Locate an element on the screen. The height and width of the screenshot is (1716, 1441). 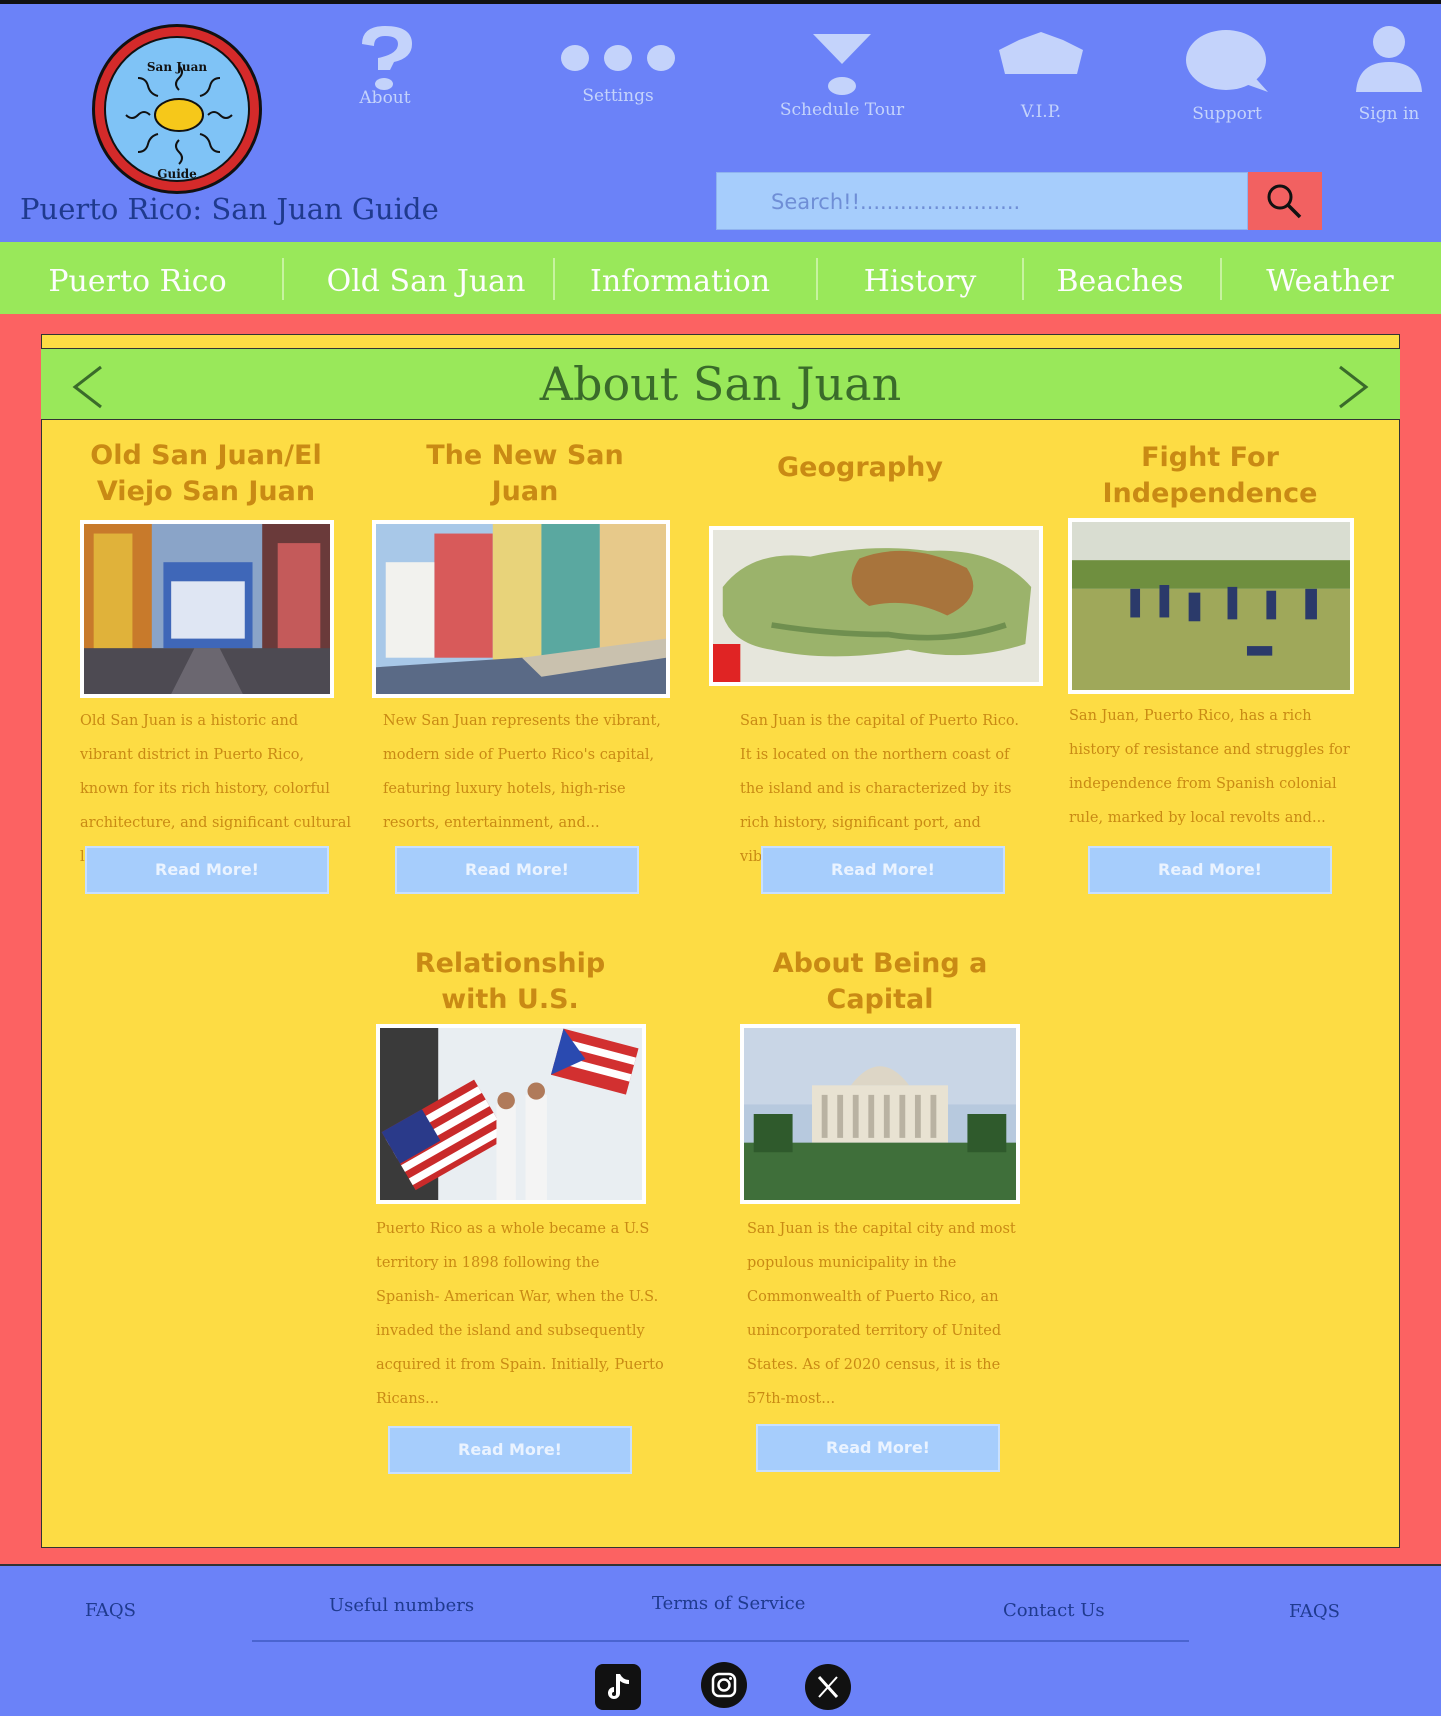
search-icon is located at coordinates (1284, 201).